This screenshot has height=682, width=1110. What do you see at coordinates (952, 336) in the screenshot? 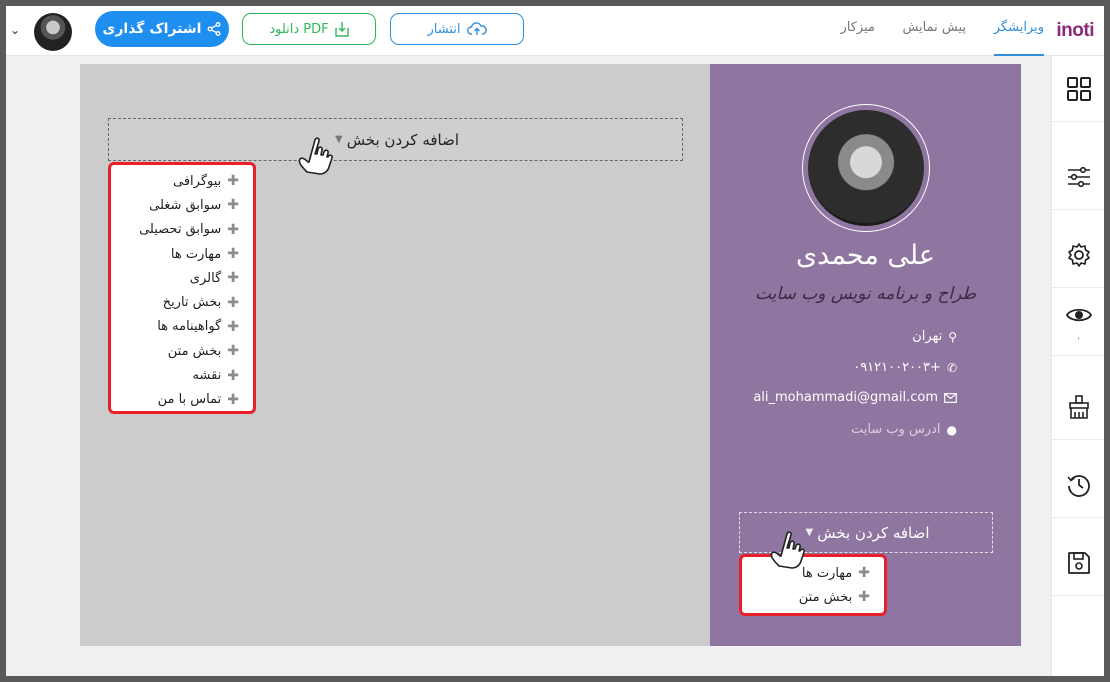
I see `location-pin-icon: ⚲` at bounding box center [952, 336].